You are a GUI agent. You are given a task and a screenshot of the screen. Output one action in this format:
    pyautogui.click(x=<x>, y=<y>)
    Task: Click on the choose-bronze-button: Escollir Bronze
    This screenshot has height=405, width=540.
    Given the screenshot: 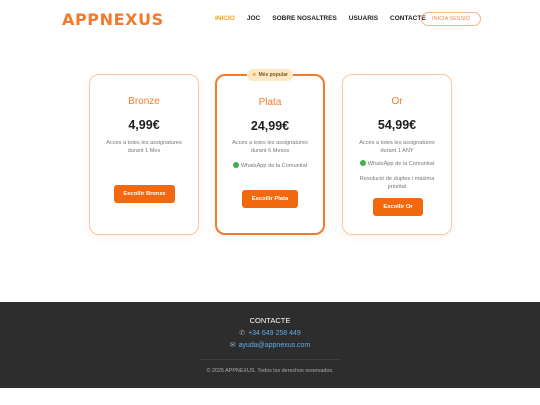 What is the action you would take?
    pyautogui.click(x=144, y=194)
    